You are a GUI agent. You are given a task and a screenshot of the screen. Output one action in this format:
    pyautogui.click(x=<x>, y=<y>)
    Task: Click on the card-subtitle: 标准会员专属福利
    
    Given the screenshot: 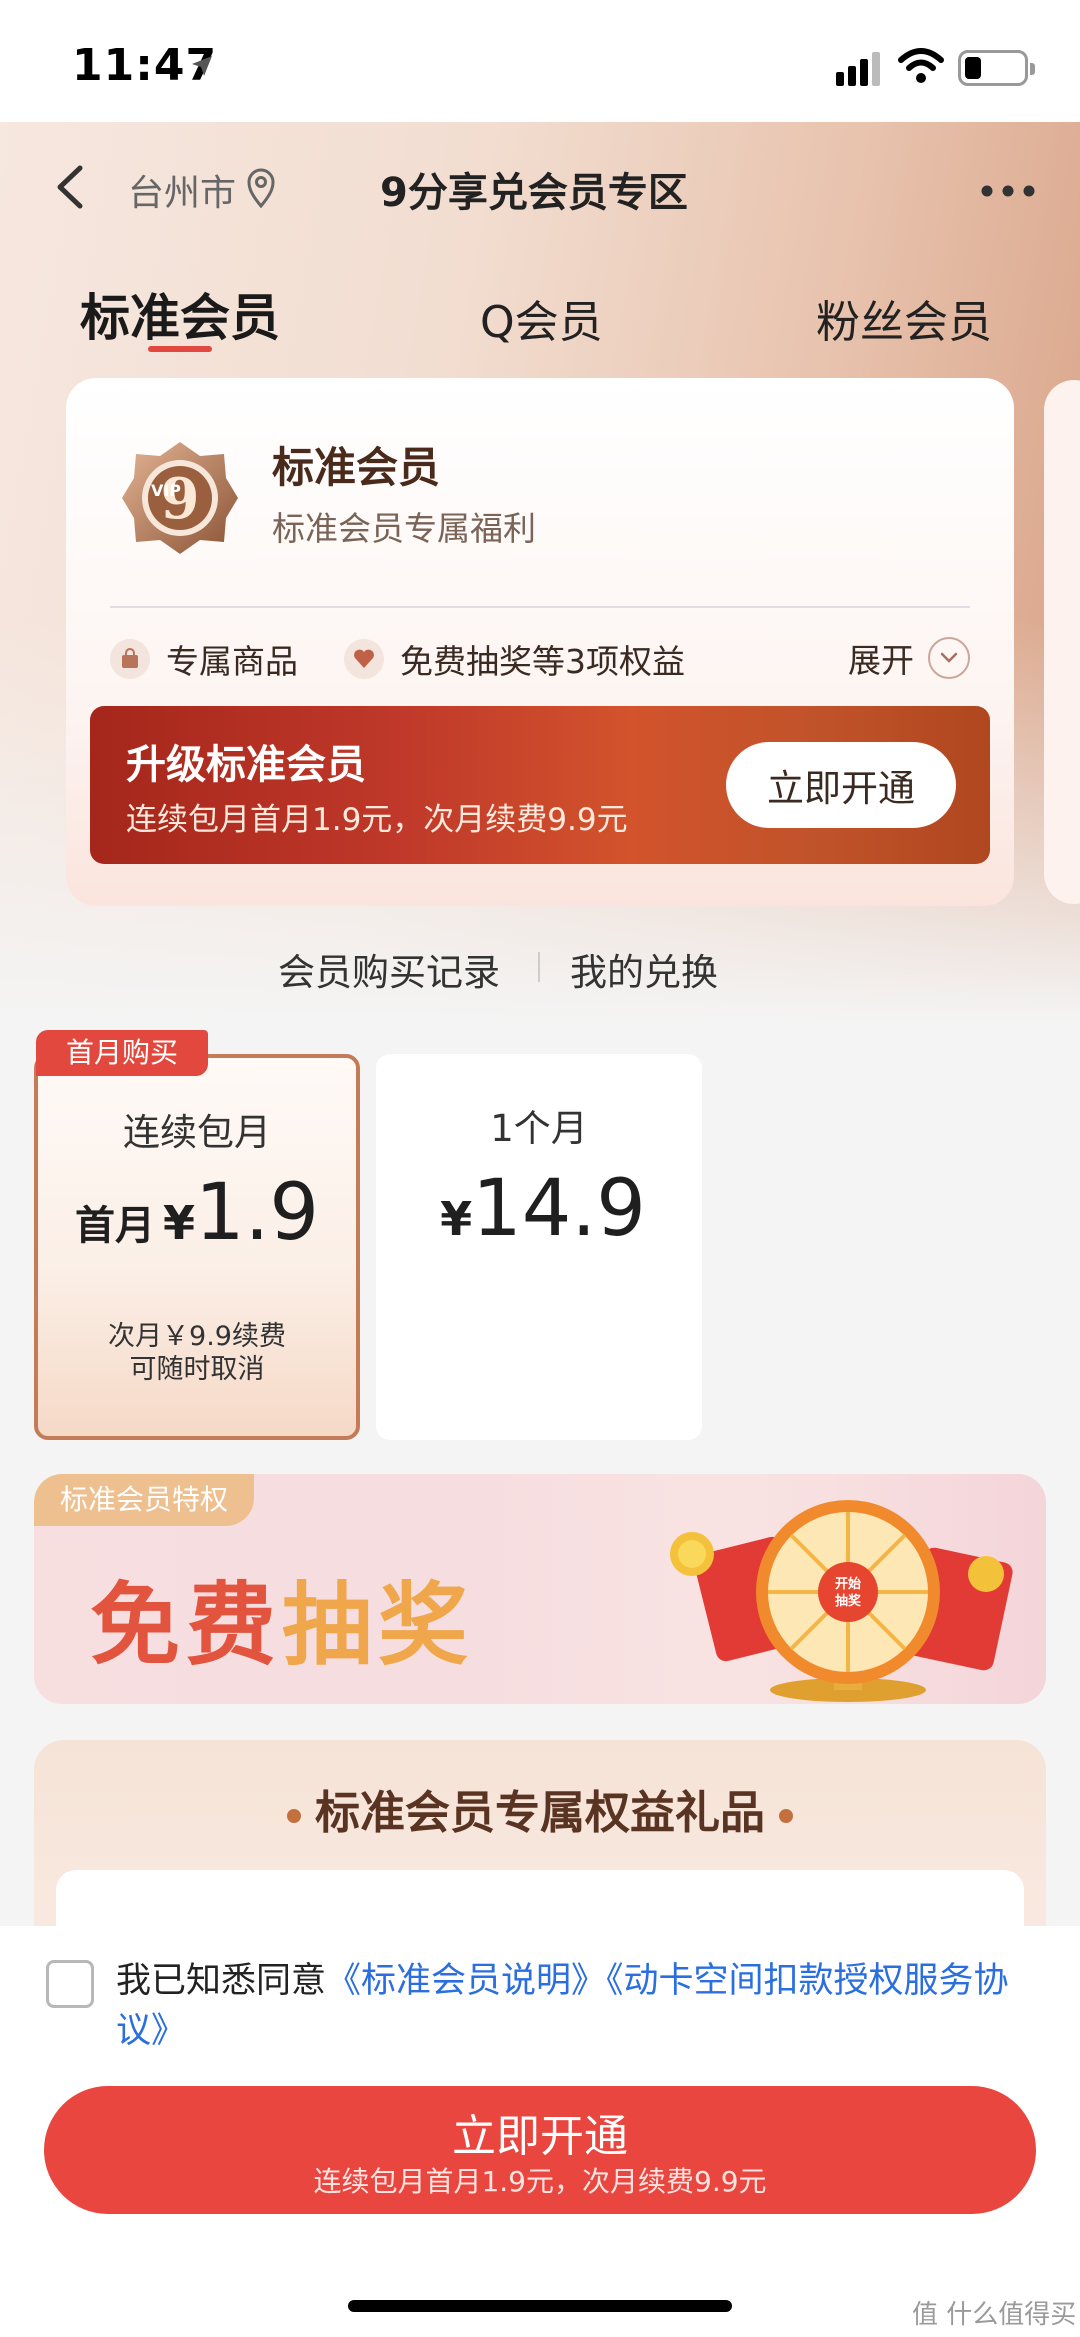 What is the action you would take?
    pyautogui.click(x=404, y=528)
    